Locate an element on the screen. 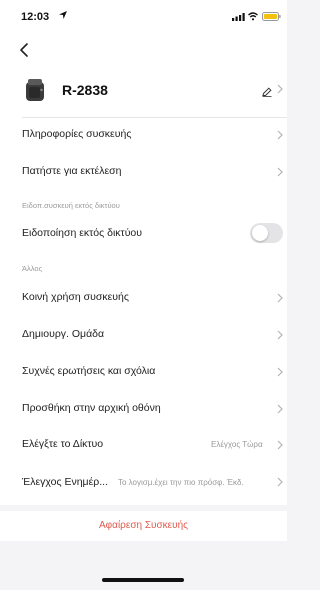  offline-notification-toggle is located at coordinates (266, 233).